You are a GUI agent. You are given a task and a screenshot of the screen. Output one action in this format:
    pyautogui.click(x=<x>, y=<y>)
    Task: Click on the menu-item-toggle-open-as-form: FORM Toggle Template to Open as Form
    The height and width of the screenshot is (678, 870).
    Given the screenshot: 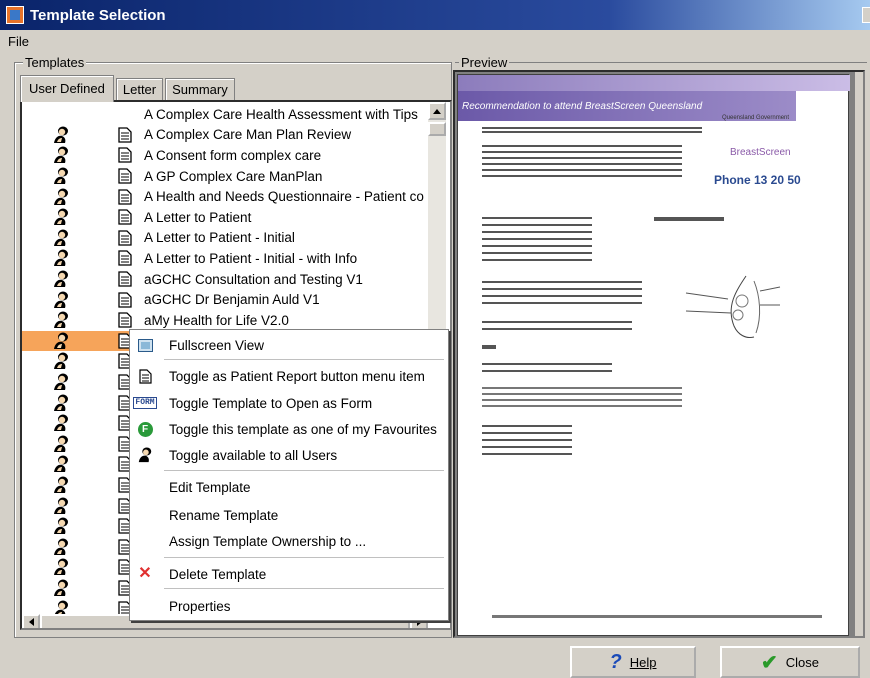 What is the action you would take?
    pyautogui.click(x=289, y=403)
    